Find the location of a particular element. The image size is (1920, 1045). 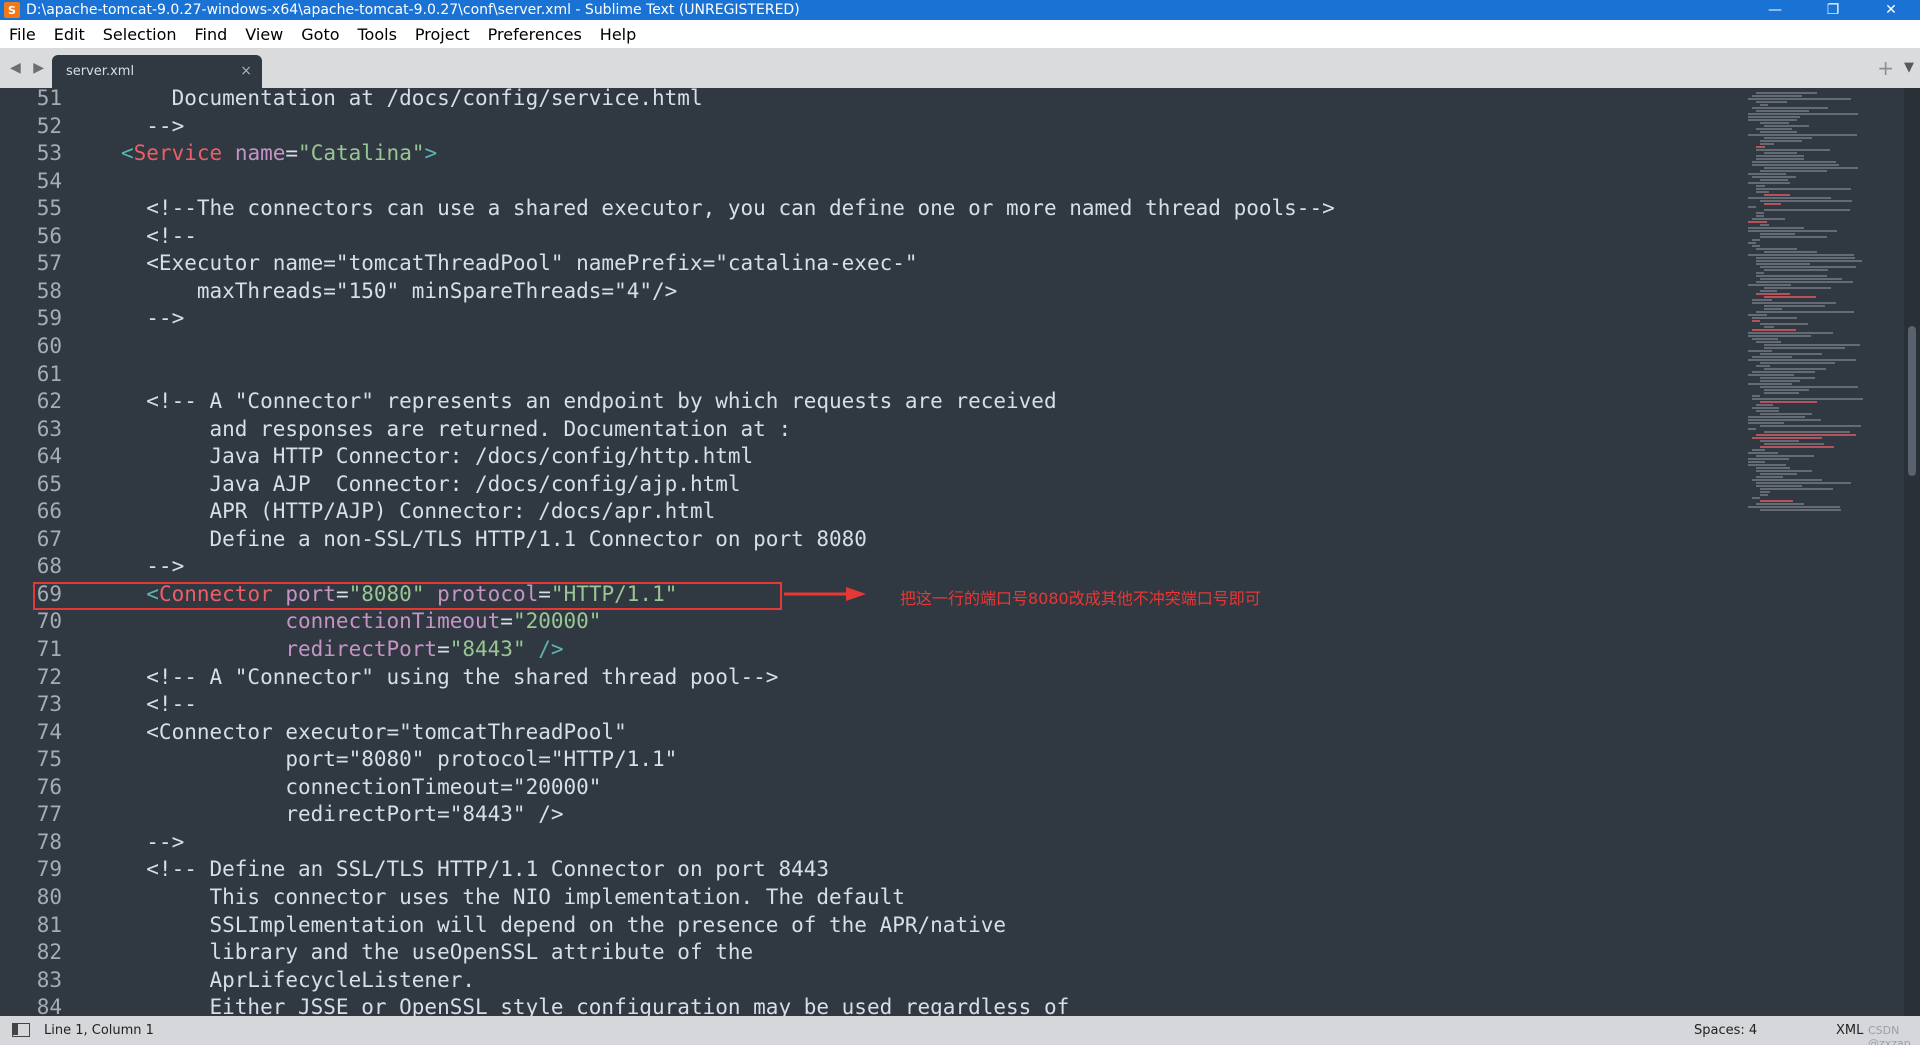

menu-tools: Tools is located at coordinates (377, 34).